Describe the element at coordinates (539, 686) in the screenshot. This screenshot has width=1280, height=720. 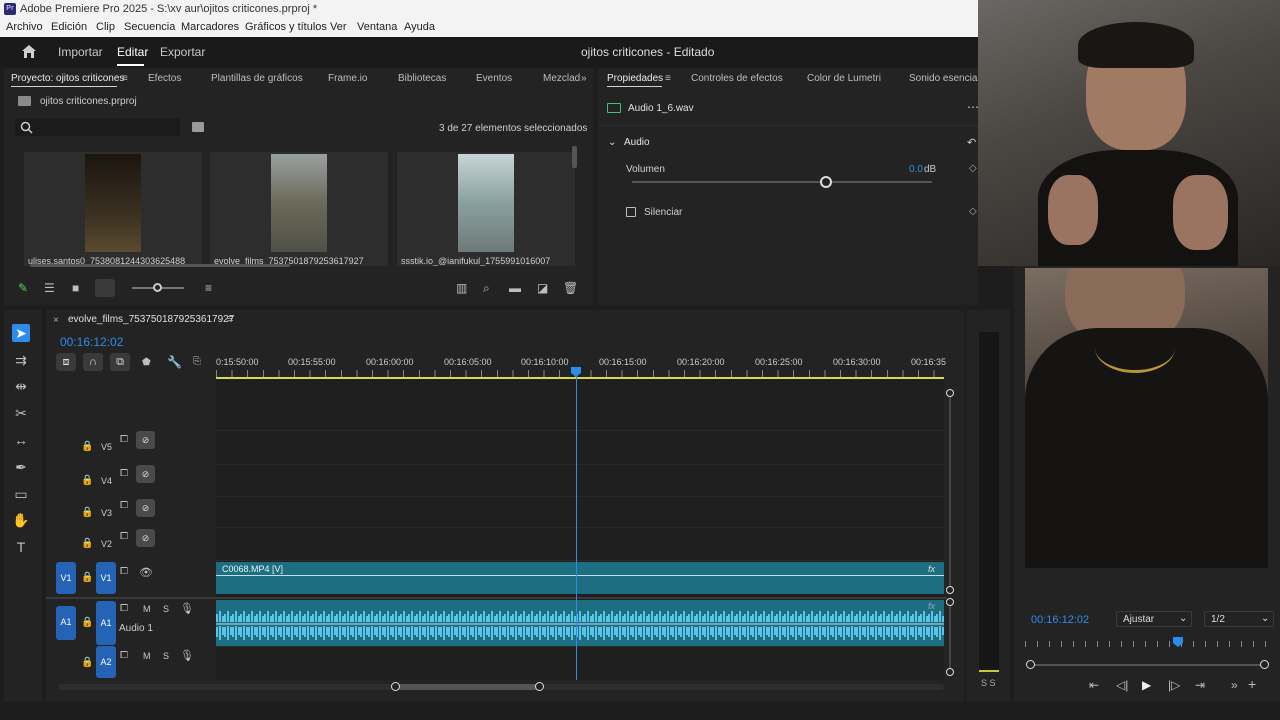
I see `zoom-handle-right` at that location.